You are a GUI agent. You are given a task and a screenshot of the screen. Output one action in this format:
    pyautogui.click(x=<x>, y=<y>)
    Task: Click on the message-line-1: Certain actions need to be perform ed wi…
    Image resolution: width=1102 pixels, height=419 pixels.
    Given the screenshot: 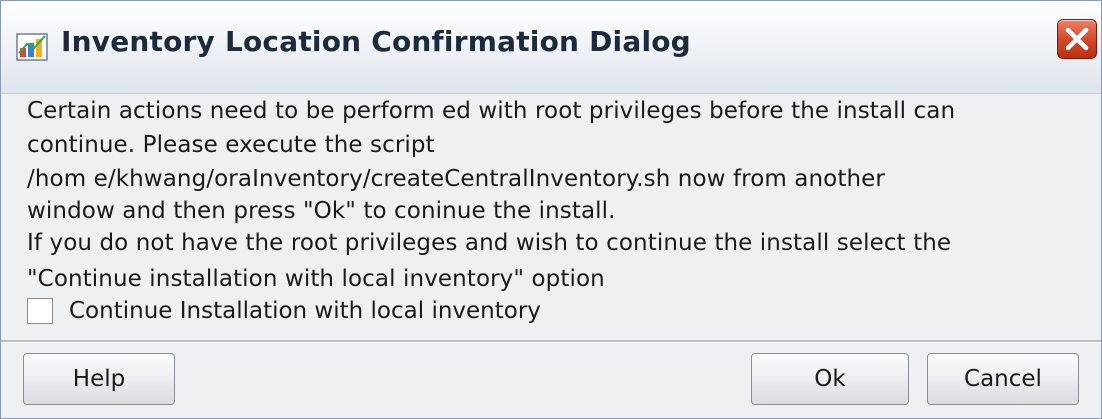 What is the action you would take?
    pyautogui.click(x=491, y=111)
    